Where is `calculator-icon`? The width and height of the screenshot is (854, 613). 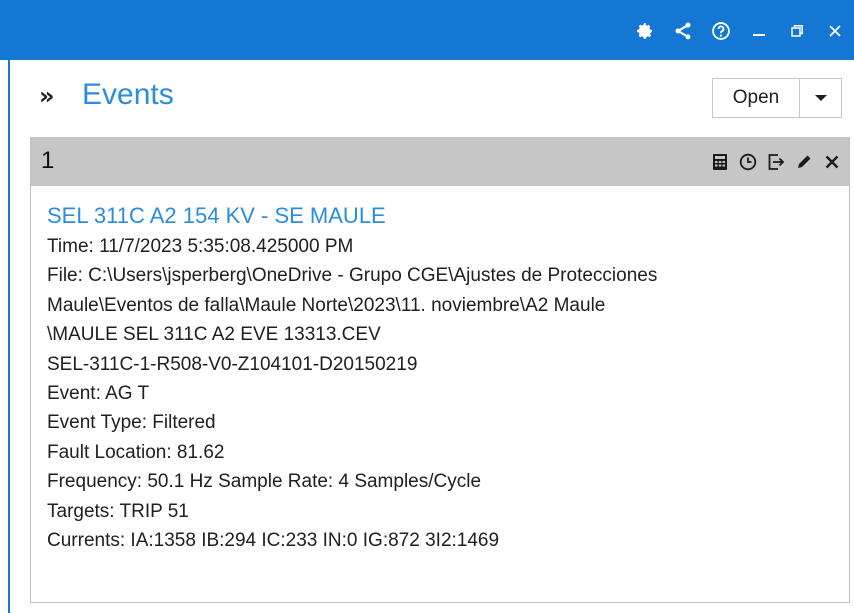 calculator-icon is located at coordinates (720, 162).